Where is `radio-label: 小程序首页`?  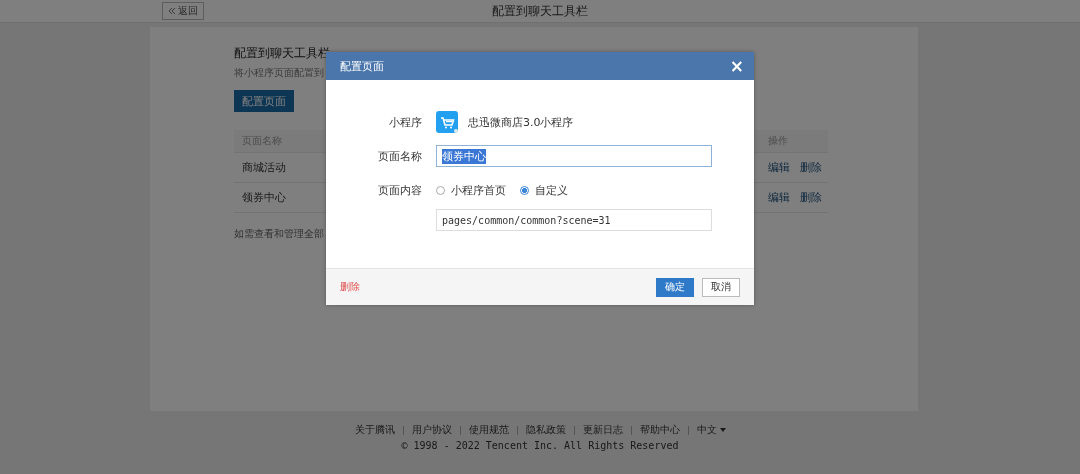
radio-label: 小程序首页 is located at coordinates (478, 190).